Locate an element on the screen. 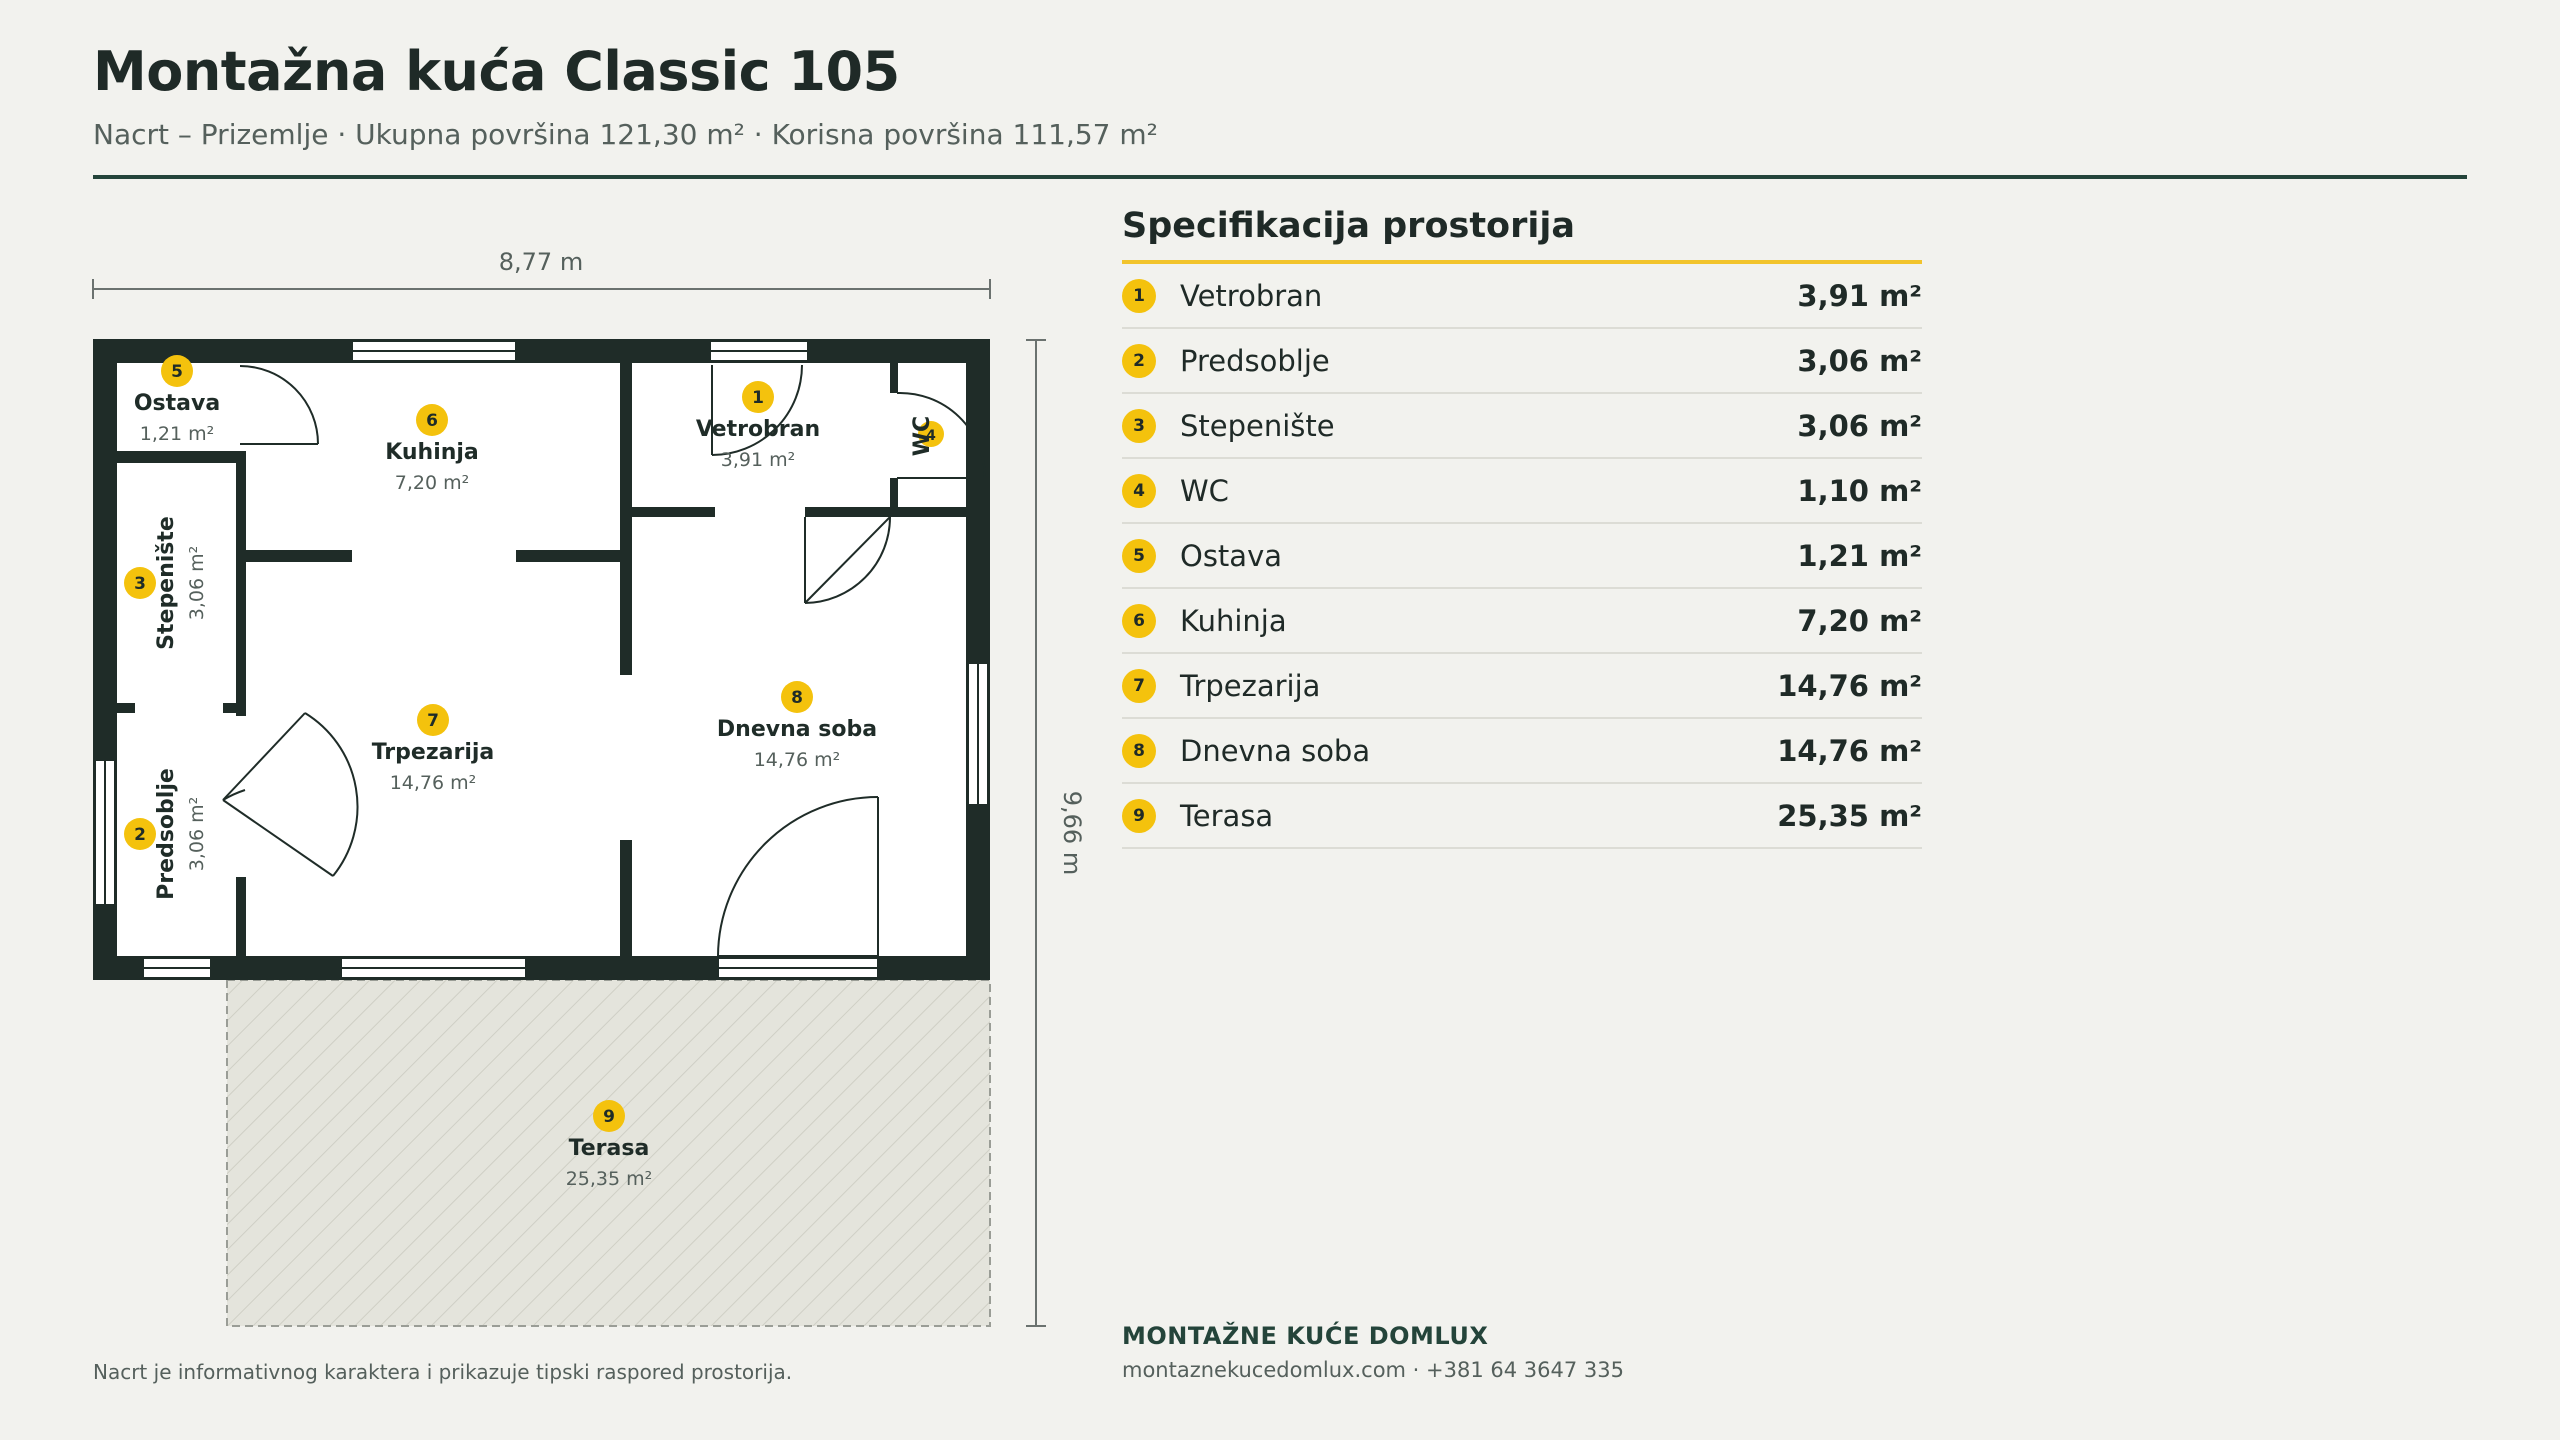  room-number: 6 is located at coordinates (432, 421).